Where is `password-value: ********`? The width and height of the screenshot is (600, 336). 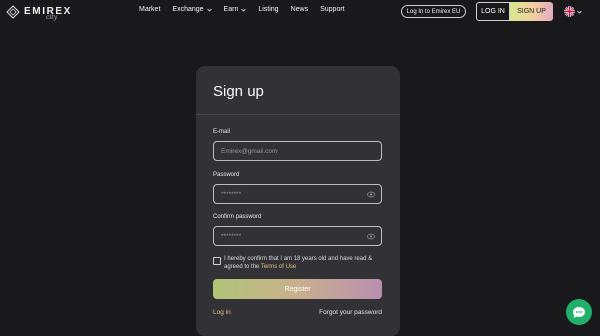 password-value: ******** is located at coordinates (231, 194).